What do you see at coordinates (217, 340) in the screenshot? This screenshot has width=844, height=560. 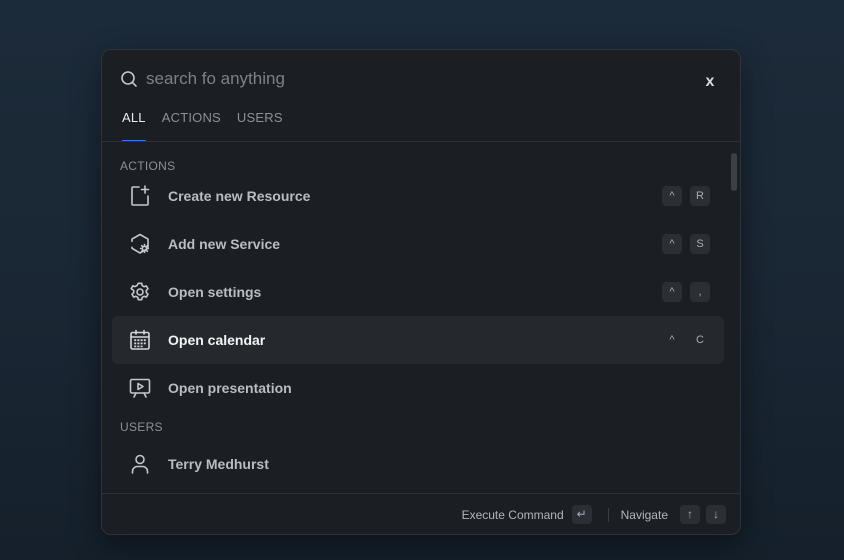 I see `action-label: Open calendar` at bounding box center [217, 340].